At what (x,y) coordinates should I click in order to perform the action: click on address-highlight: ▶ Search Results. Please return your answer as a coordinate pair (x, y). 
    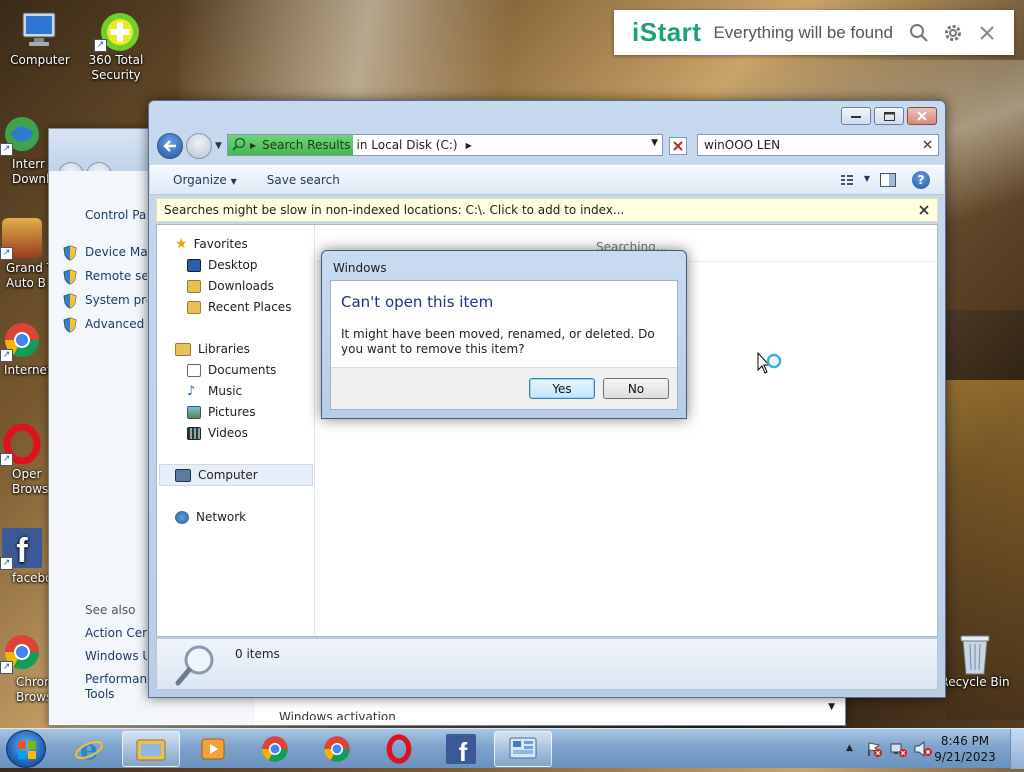
    Looking at the image, I should click on (290, 145).